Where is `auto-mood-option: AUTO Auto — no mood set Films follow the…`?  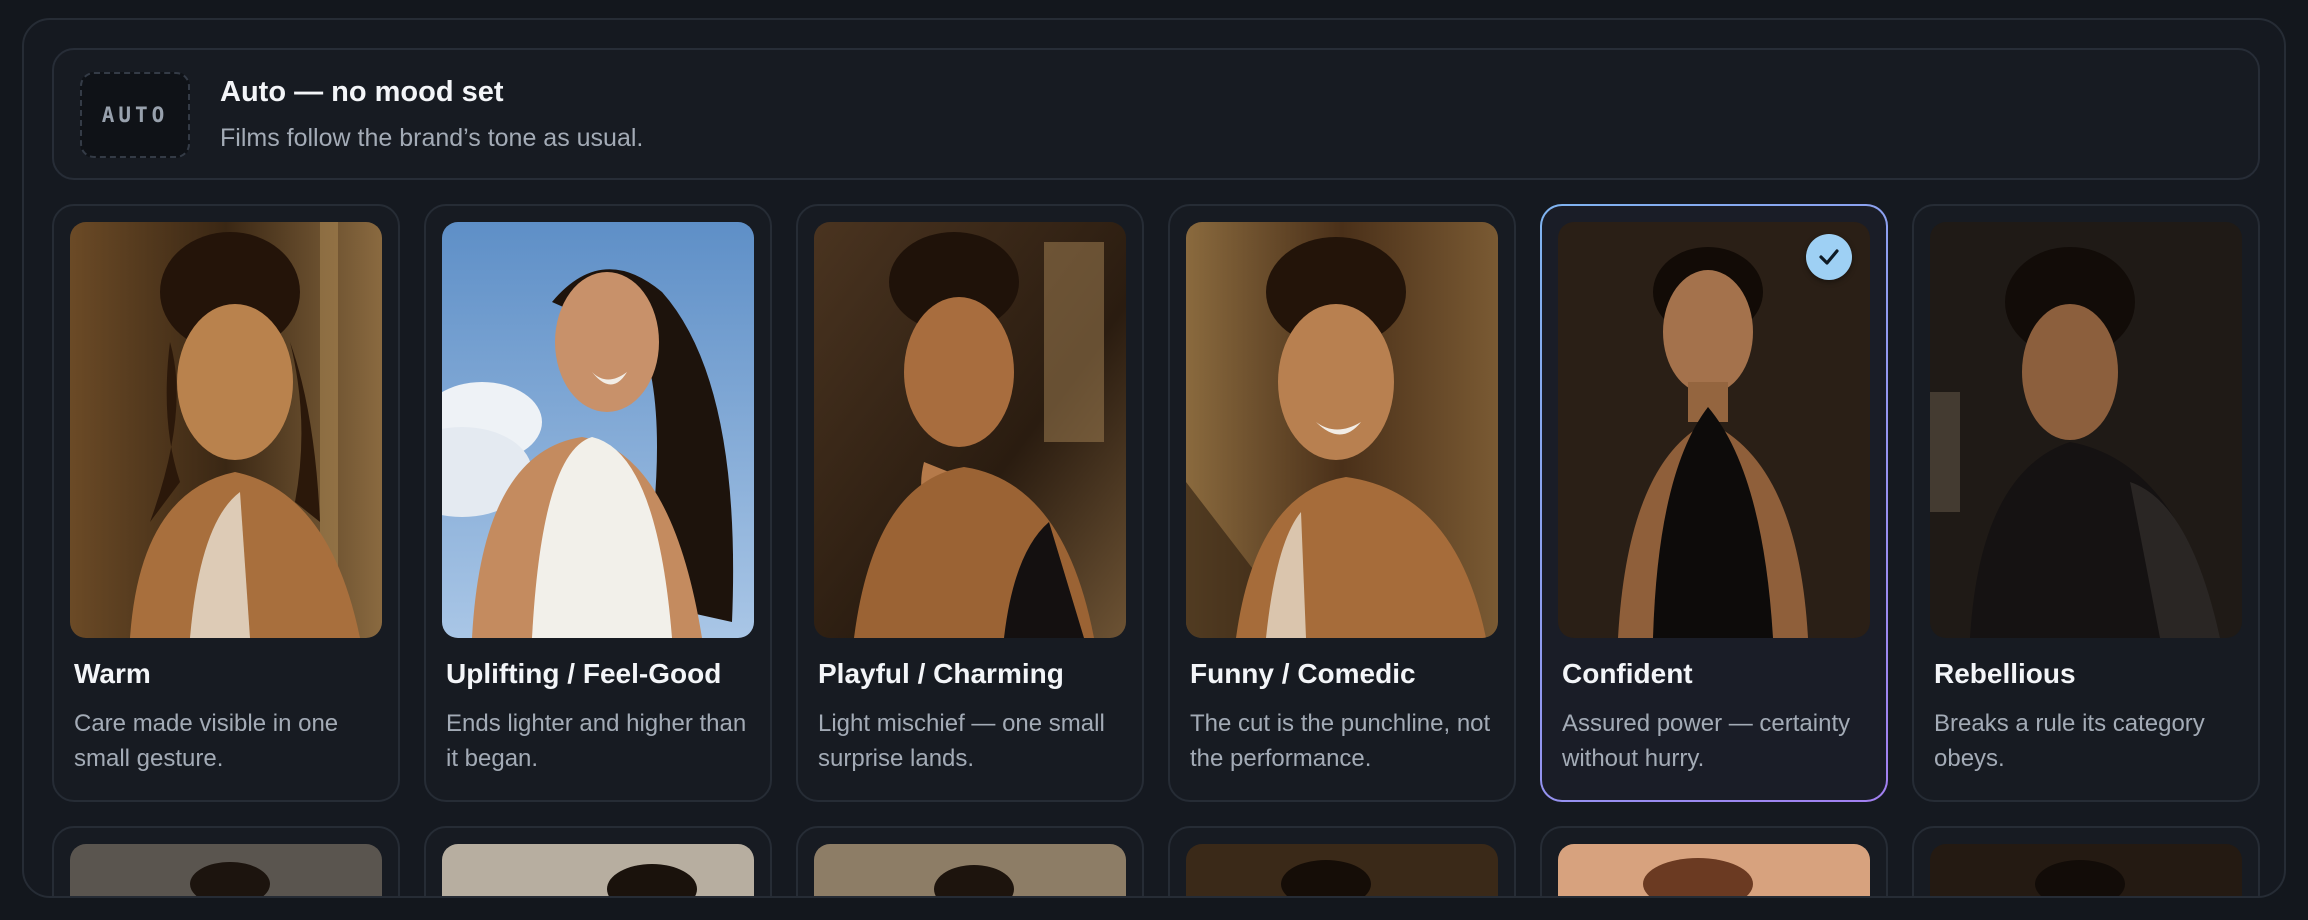 auto-mood-option: AUTO Auto — no mood set Films follow the… is located at coordinates (1156, 114).